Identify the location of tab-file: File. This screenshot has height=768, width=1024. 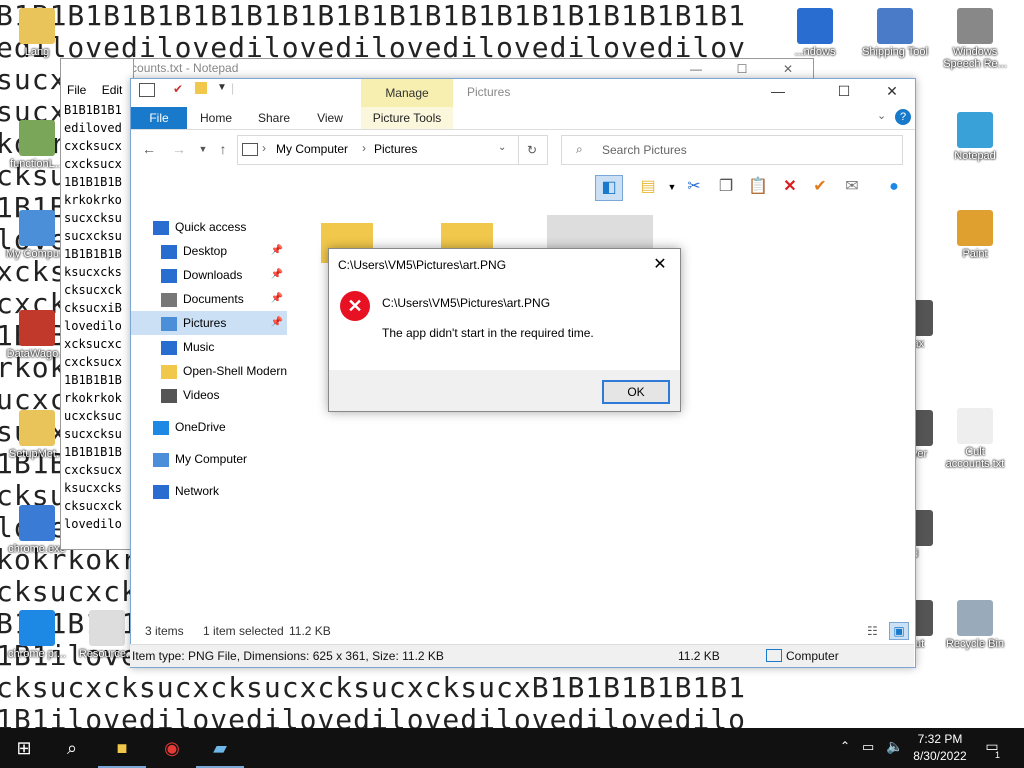
(159, 118).